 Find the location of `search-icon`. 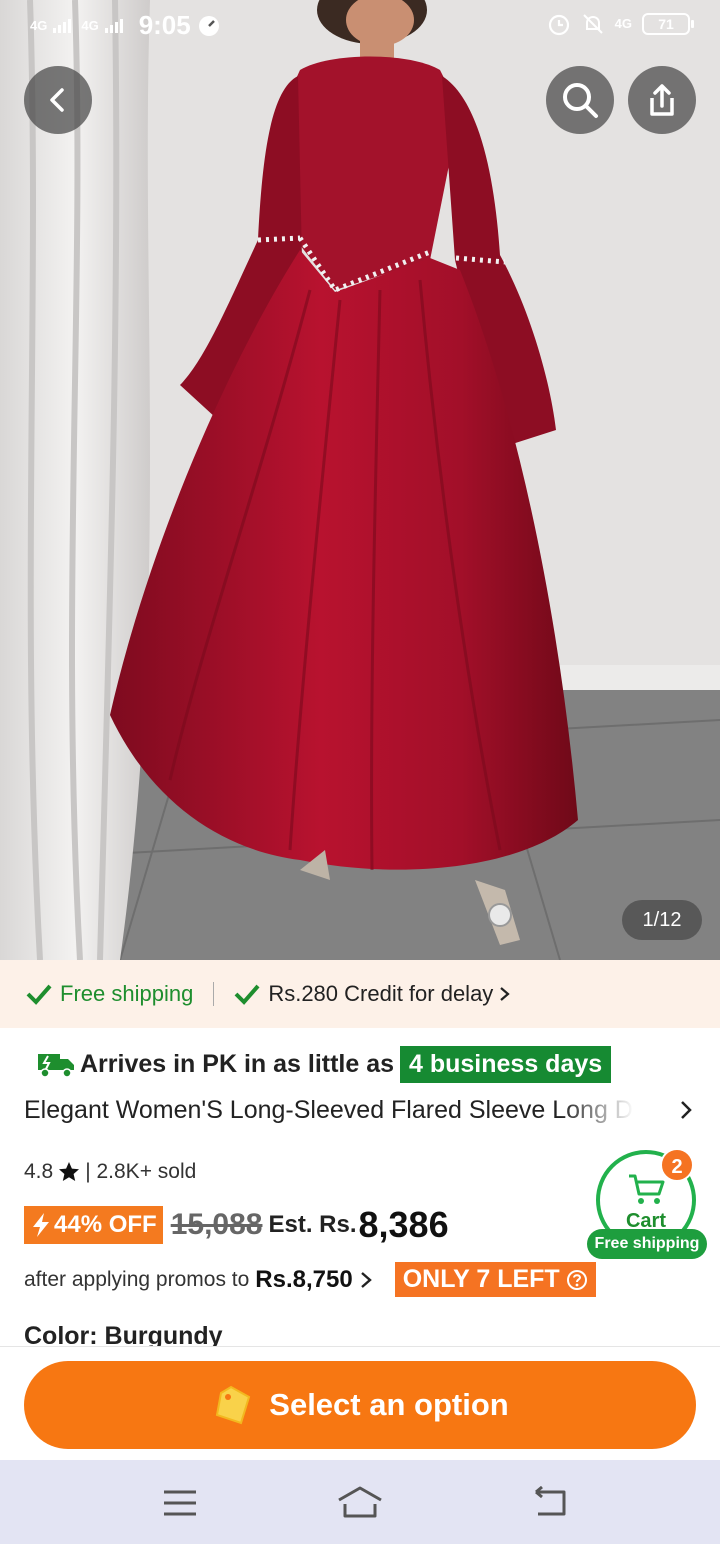

search-icon is located at coordinates (580, 100).